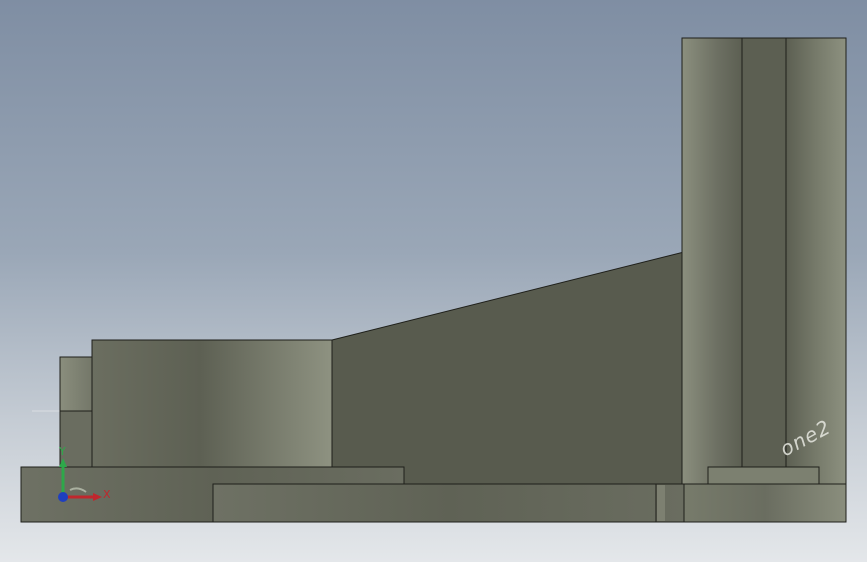  Describe the element at coordinates (212, 403) in the screenshot. I see `cylinder-boss-face` at that location.